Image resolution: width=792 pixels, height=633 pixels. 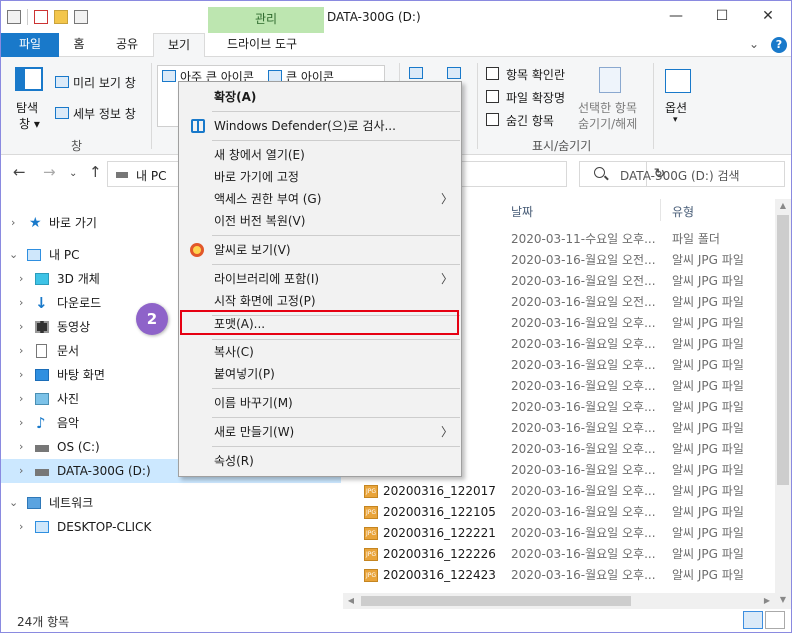 What do you see at coordinates (19, 172) in the screenshot?
I see `back-arrow-icon: ←` at bounding box center [19, 172].